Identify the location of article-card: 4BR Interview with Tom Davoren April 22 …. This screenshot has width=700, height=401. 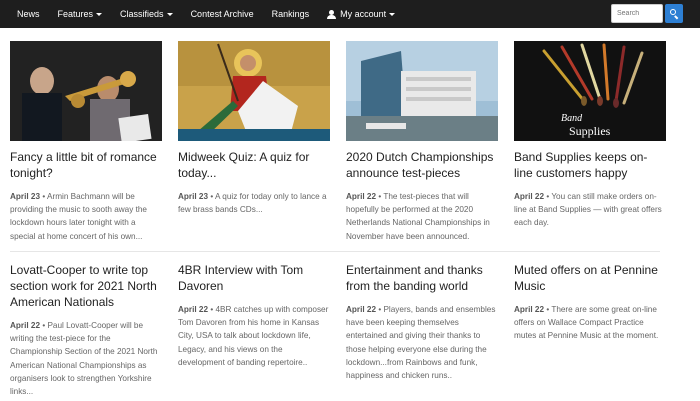
(254, 311).